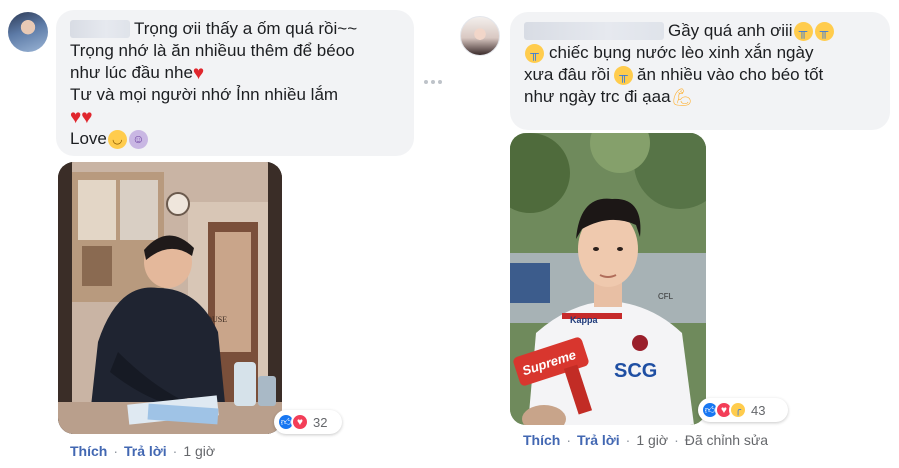  I want to click on reaction-count: 32, so click(320, 422).